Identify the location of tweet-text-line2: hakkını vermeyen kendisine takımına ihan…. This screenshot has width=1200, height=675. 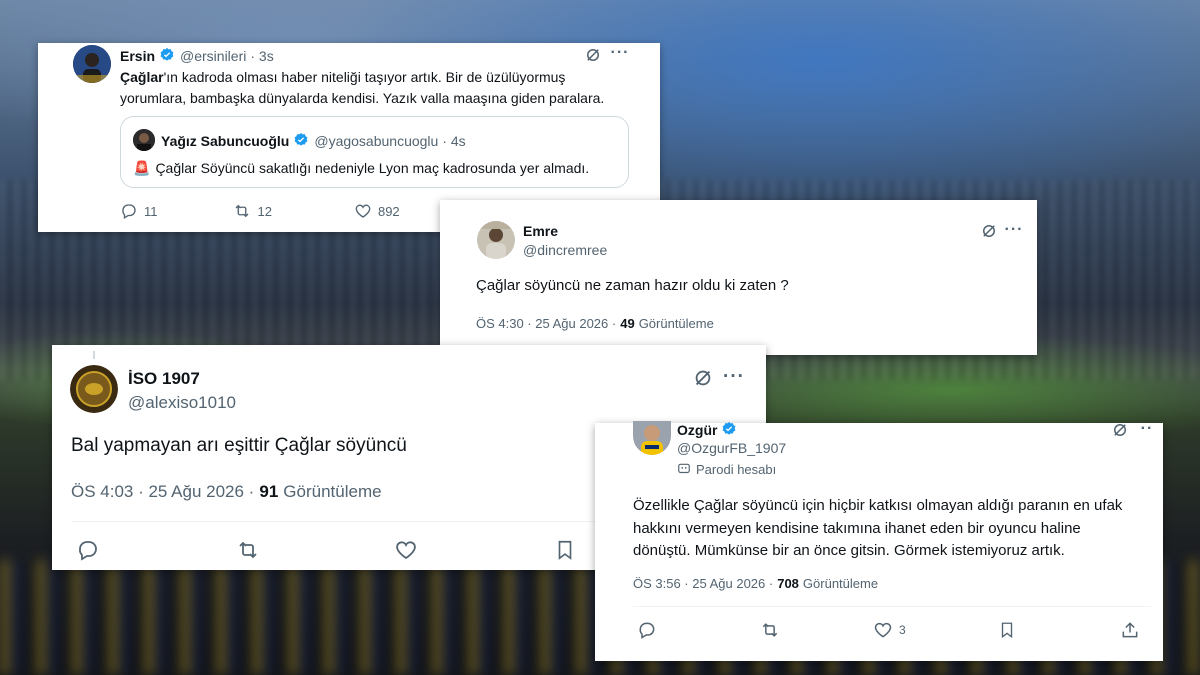
(857, 528).